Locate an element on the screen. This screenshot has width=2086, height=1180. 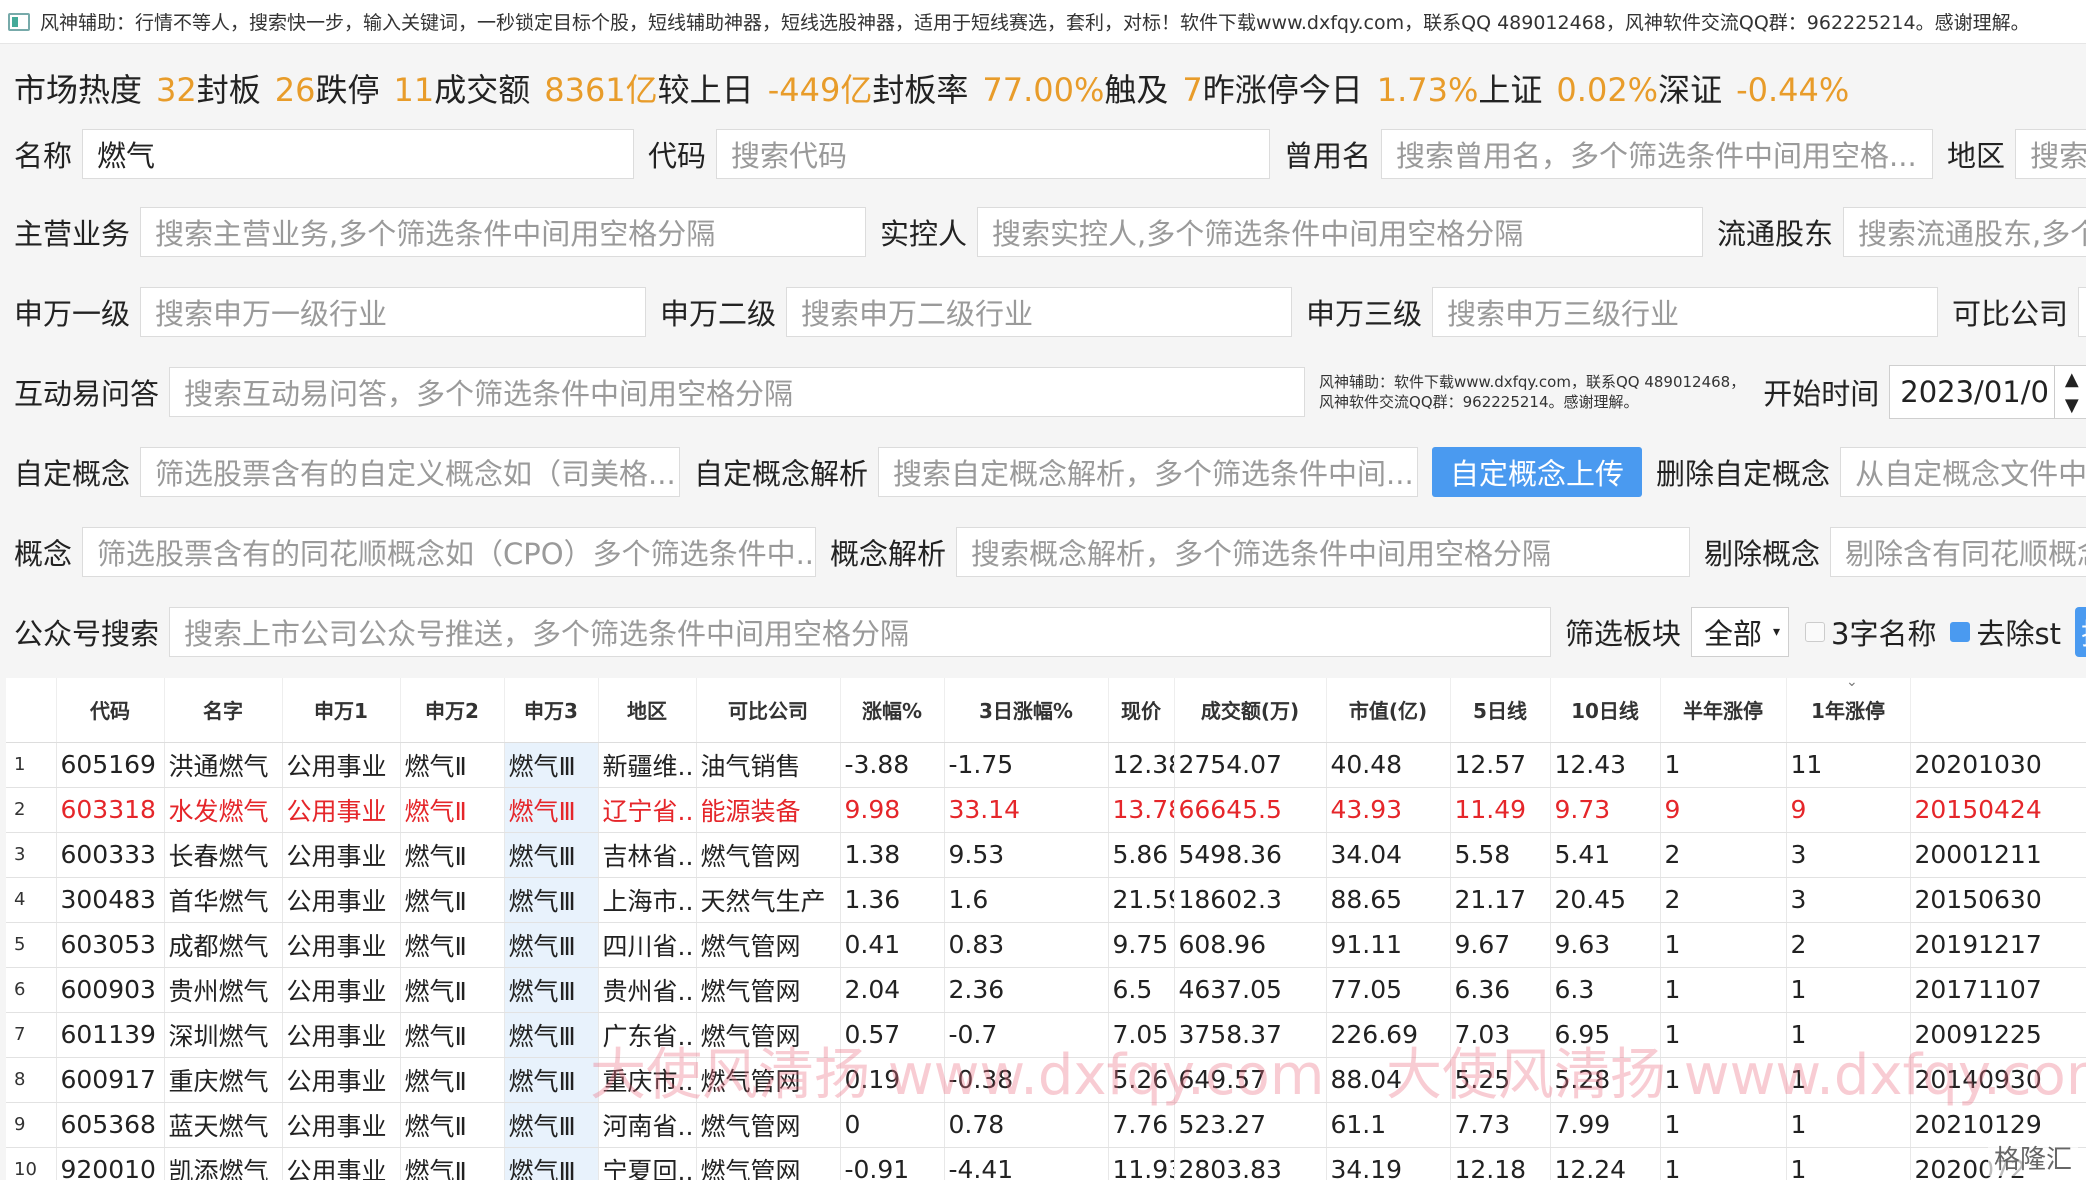
table-cell: 7.76 is located at coordinates (1141, 1125).